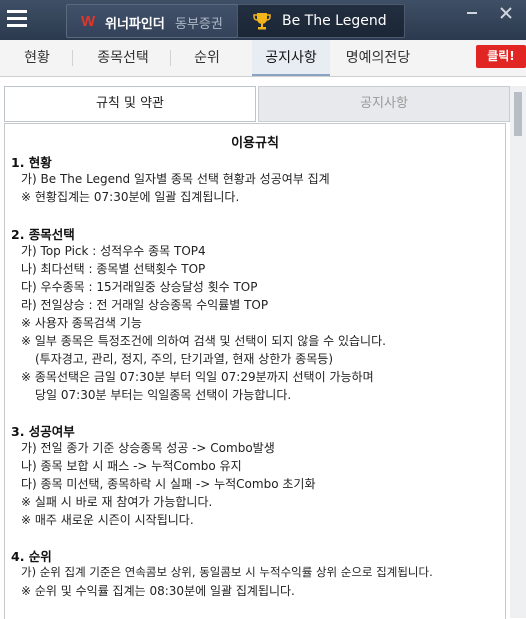  What do you see at coordinates (135, 24) in the screenshot?
I see `brand-name: 위너파인더` at bounding box center [135, 24].